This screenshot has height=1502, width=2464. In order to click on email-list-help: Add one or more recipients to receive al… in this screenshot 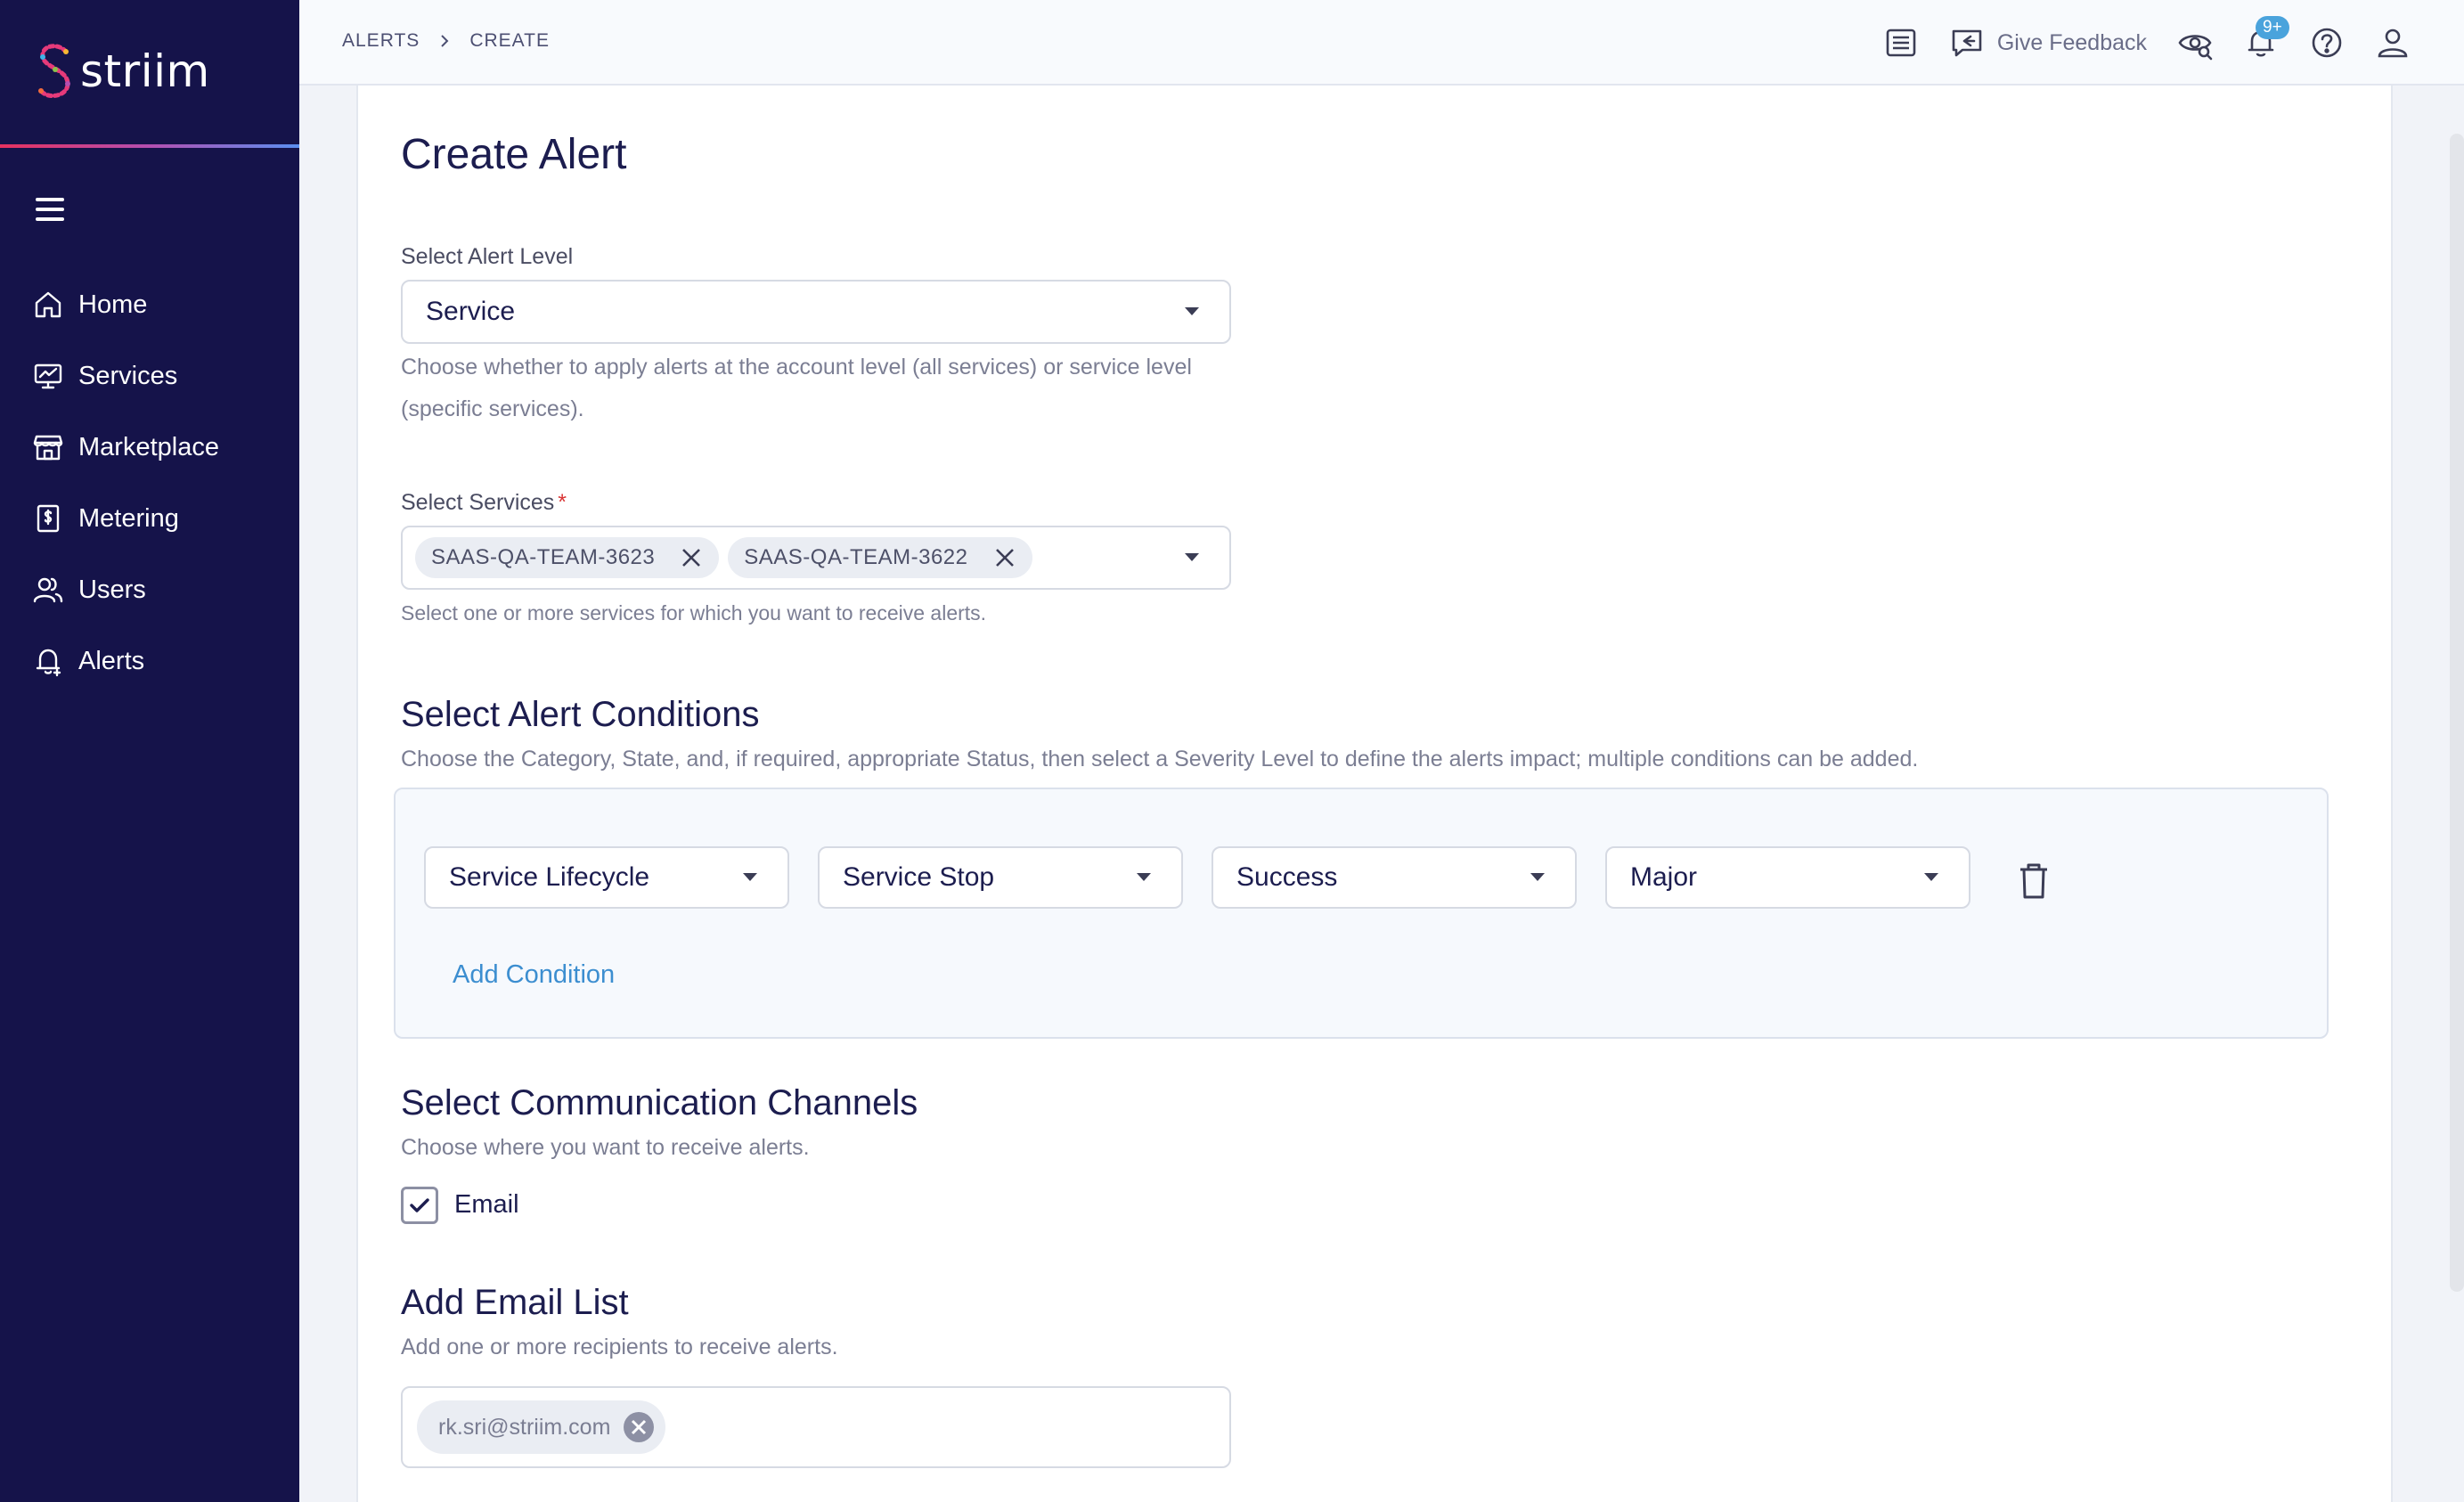, I will do `click(620, 1347)`.